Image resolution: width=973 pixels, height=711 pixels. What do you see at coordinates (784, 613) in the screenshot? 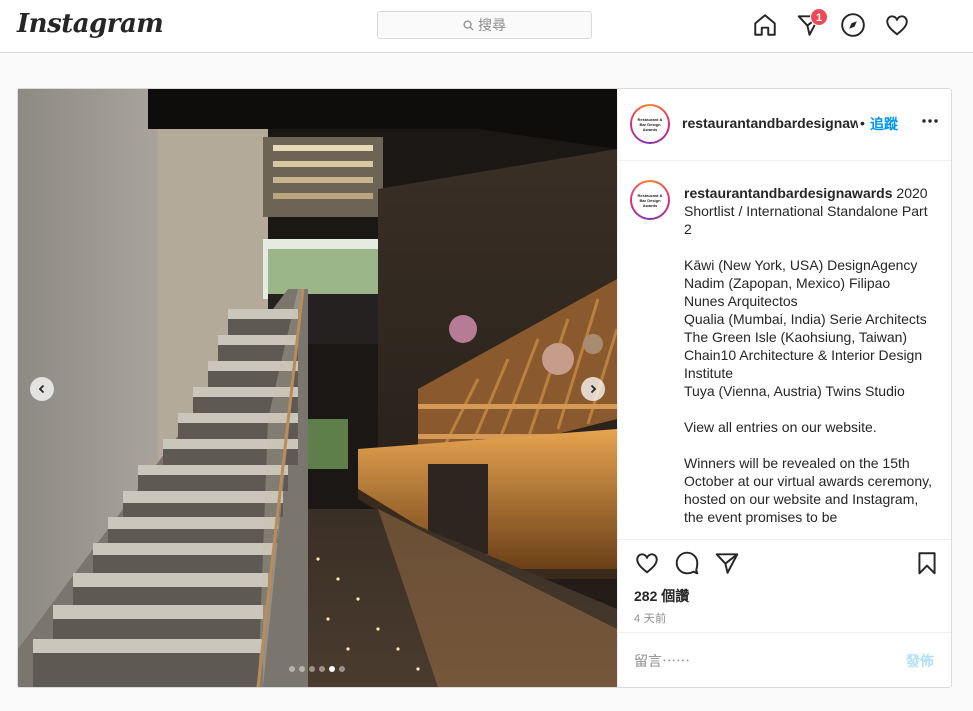
I see `post-actions: 282 個讚 4 天前 發佈` at bounding box center [784, 613].